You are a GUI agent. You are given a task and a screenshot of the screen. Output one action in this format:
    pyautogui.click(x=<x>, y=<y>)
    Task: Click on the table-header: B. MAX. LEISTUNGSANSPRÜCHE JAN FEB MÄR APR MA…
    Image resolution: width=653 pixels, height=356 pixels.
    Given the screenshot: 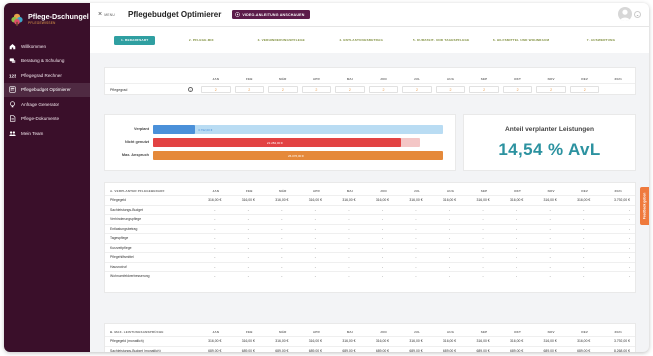 What is the action you would take?
    pyautogui.click(x=370, y=332)
    